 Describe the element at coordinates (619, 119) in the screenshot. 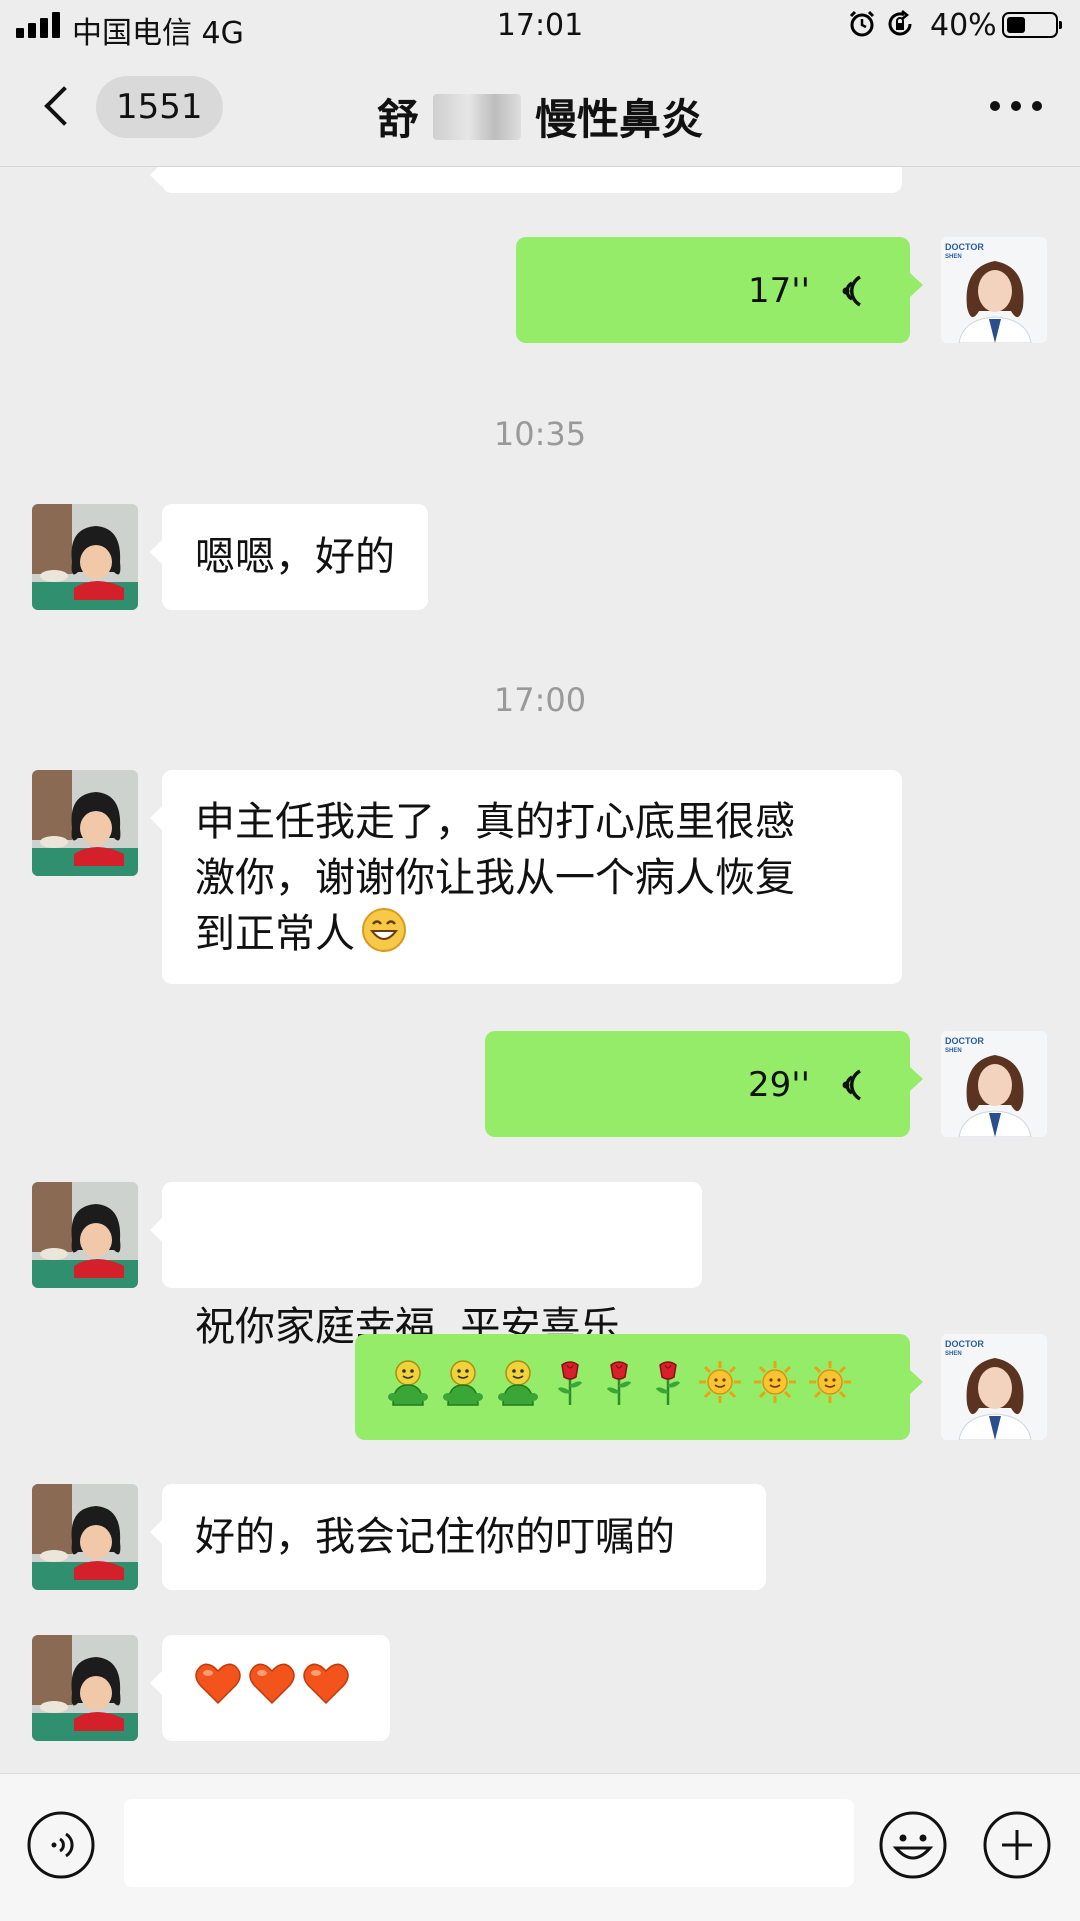

I see `chat-title-suffix: 慢性鼻炎` at that location.